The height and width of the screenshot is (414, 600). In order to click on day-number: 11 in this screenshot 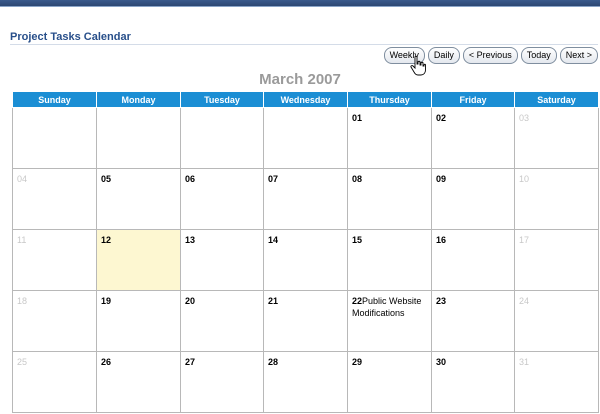, I will do `click(21, 240)`.